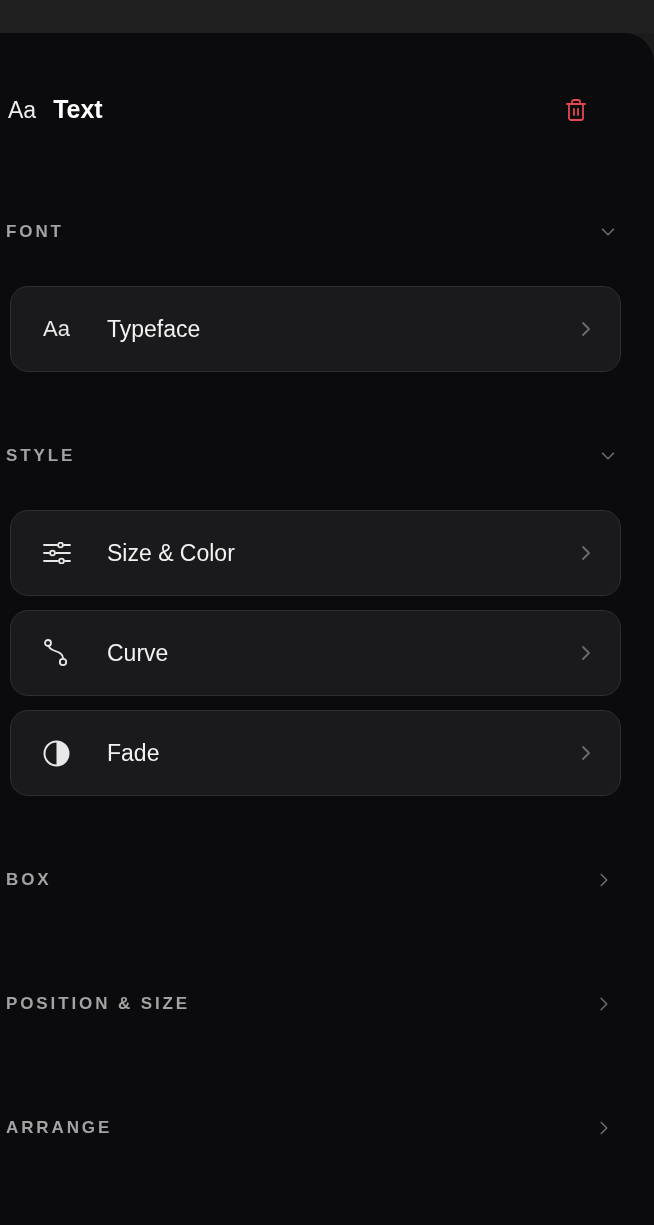 The height and width of the screenshot is (1225, 654). Describe the element at coordinates (315, 329) in the screenshot. I see `menu-card: Aa Typeface` at that location.